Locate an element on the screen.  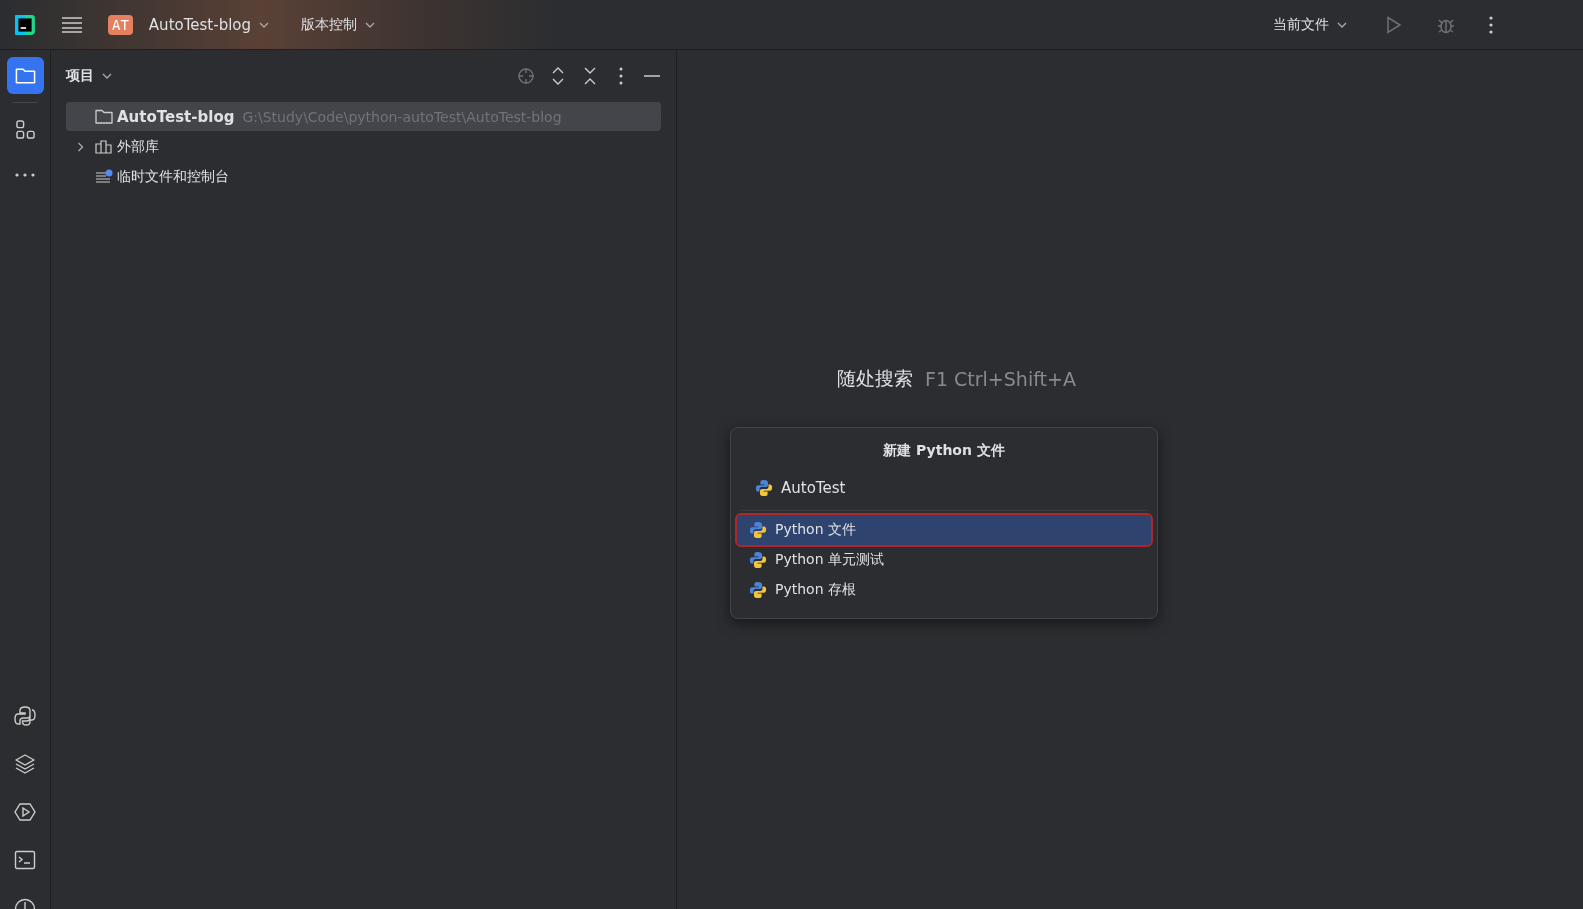
file-name-field: AutoTest is located at coordinates (931, 488).